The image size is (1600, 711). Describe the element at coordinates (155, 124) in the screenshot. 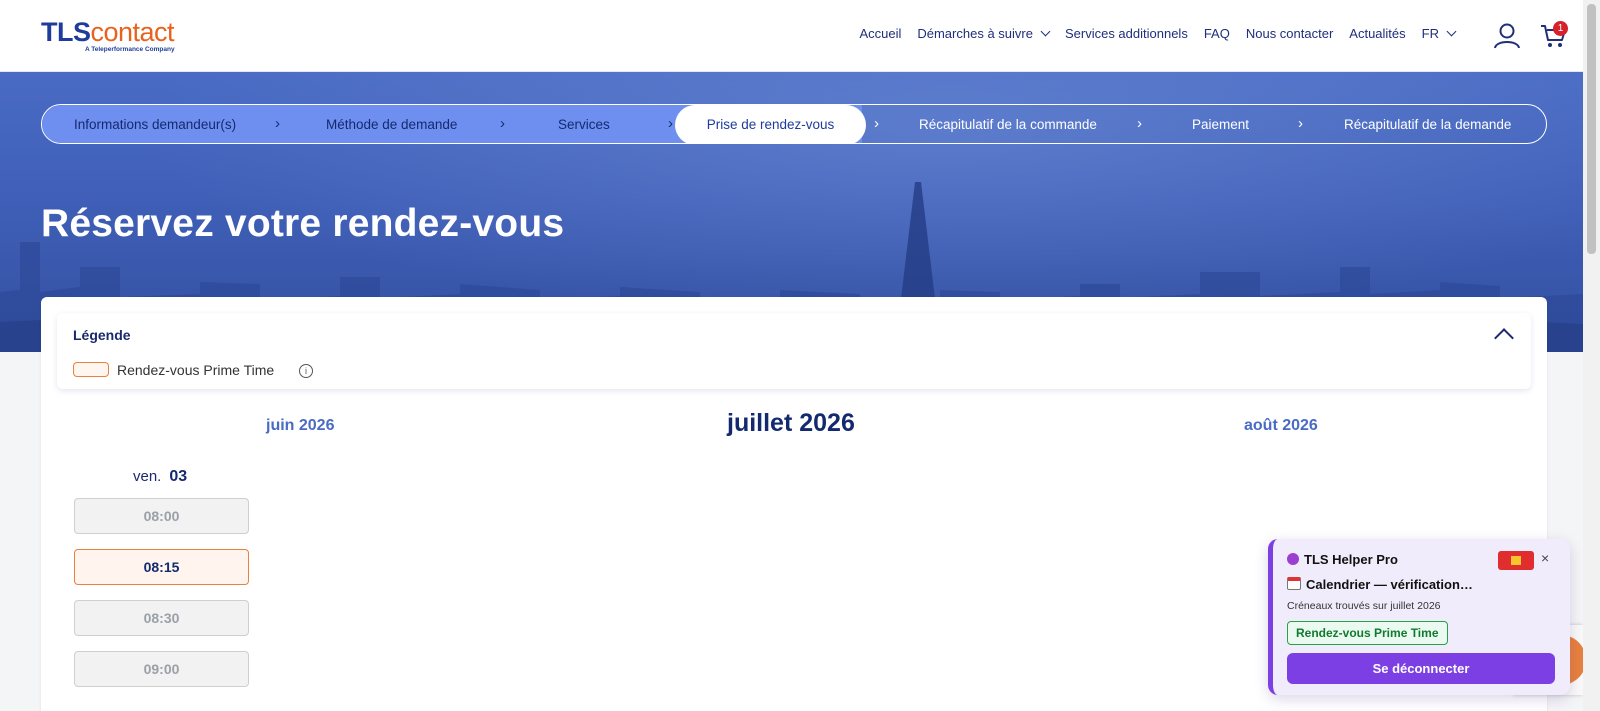

I see `step-informations-demandeurs: Informations demandeur(s)` at that location.